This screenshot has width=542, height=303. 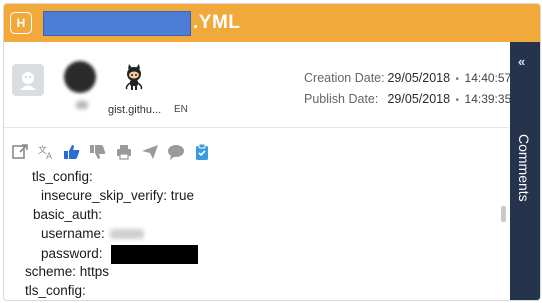 I want to click on generic-avatar-icon, so click(x=28, y=80).